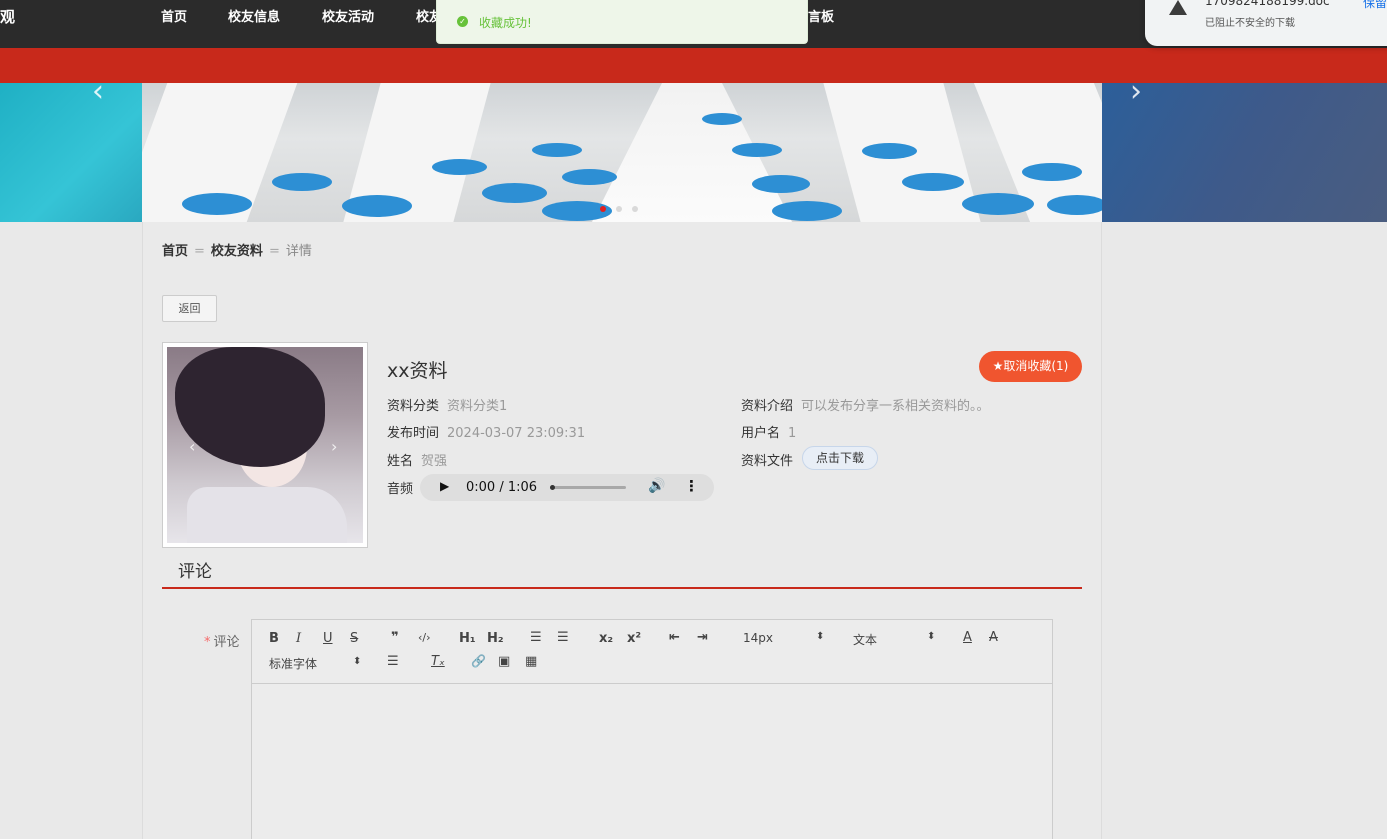 The width and height of the screenshot is (1387, 839). What do you see at coordinates (413, 406) in the screenshot?
I see `category-label: 资料分类` at bounding box center [413, 406].